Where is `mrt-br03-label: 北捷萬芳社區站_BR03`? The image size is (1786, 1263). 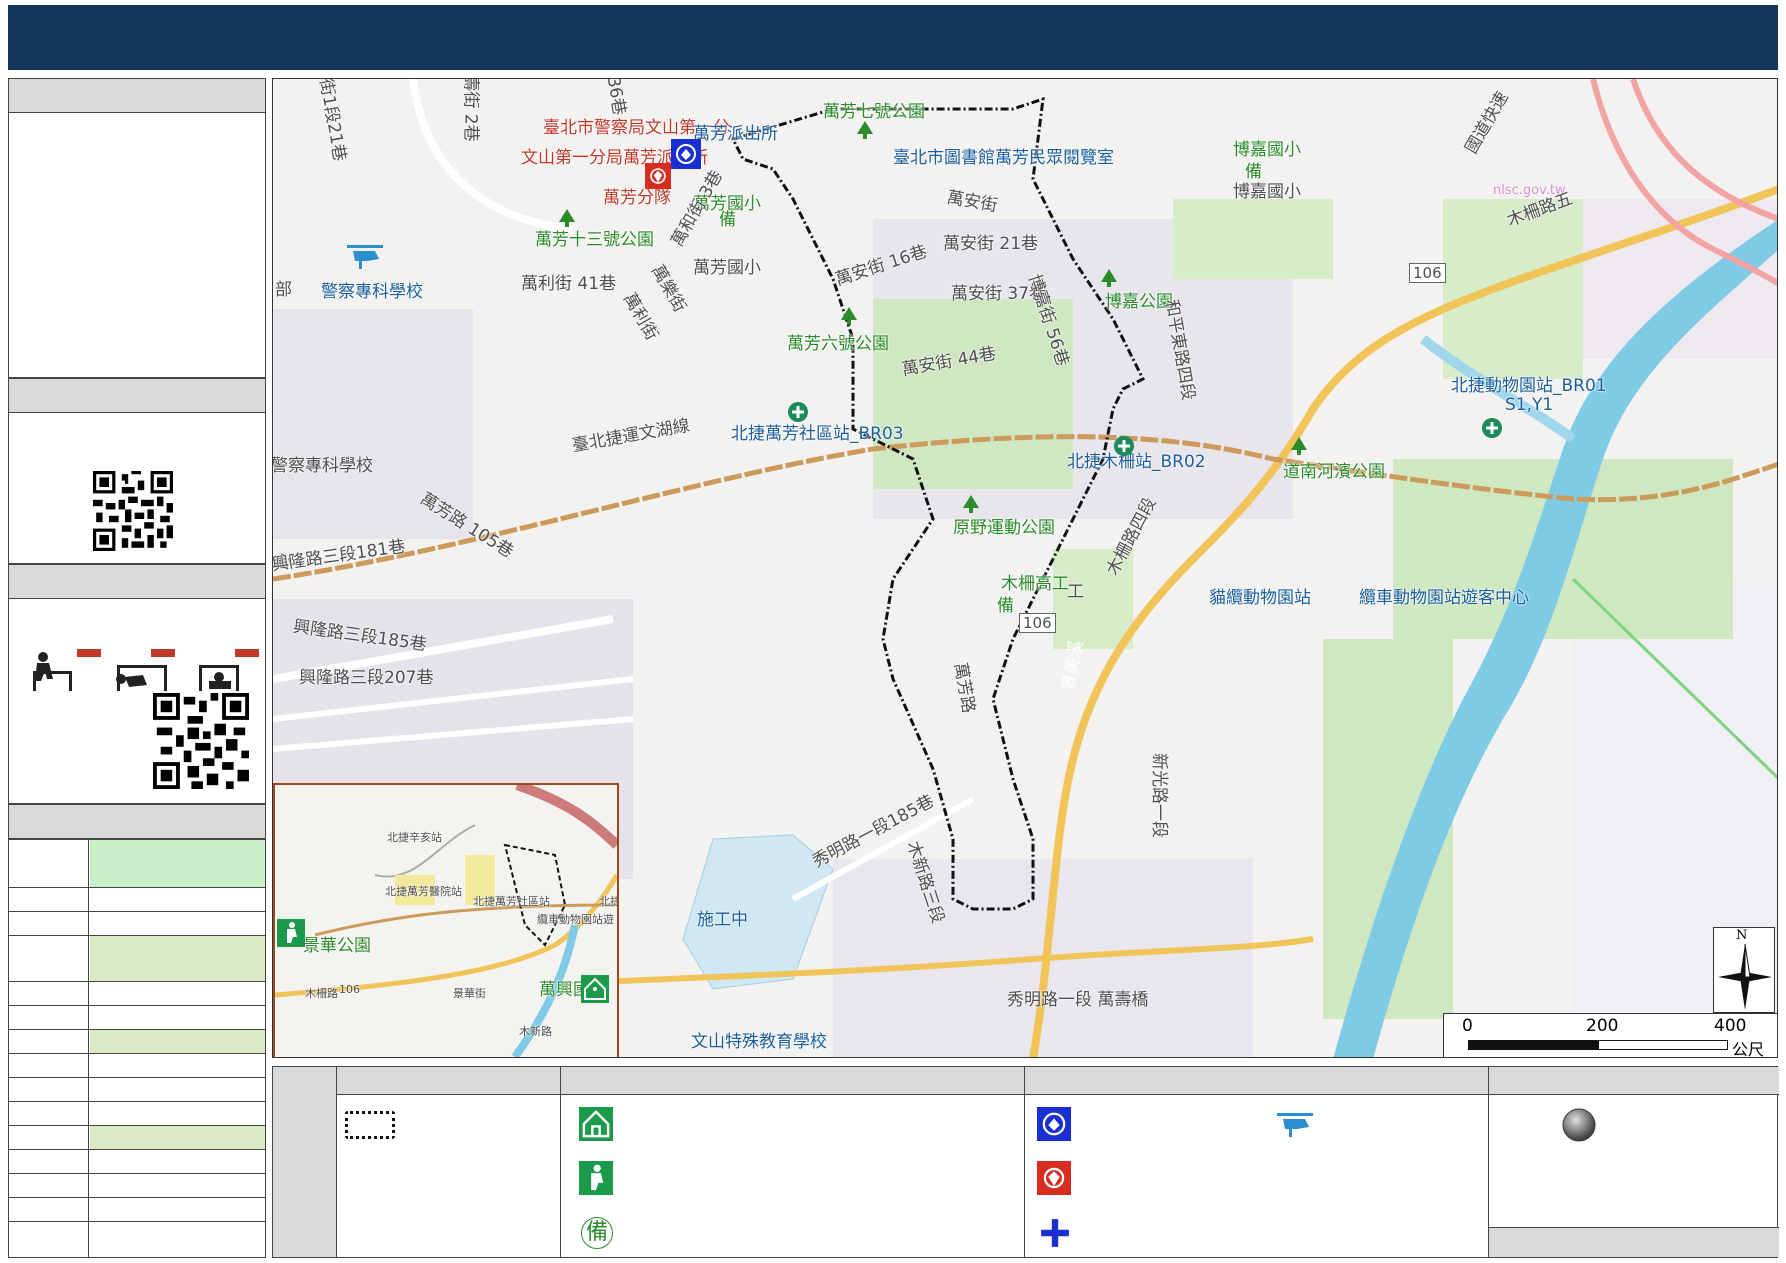
mrt-br03-label: 北捷萬芳社區站_BR03 is located at coordinates (817, 434).